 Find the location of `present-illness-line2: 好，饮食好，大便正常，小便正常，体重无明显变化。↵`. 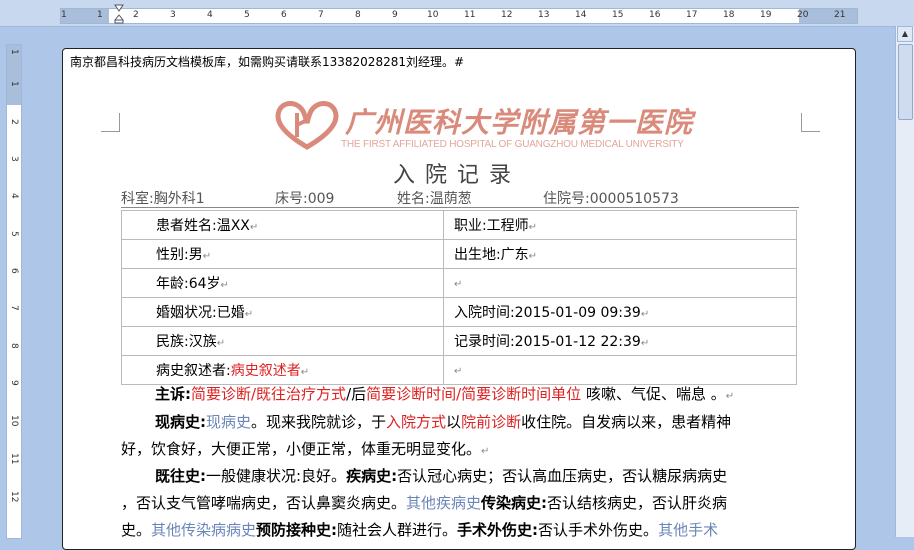

present-illness-line2: 好，饮食好，大便正常，小便正常，体重无明显变化。↵ is located at coordinates (461, 450).